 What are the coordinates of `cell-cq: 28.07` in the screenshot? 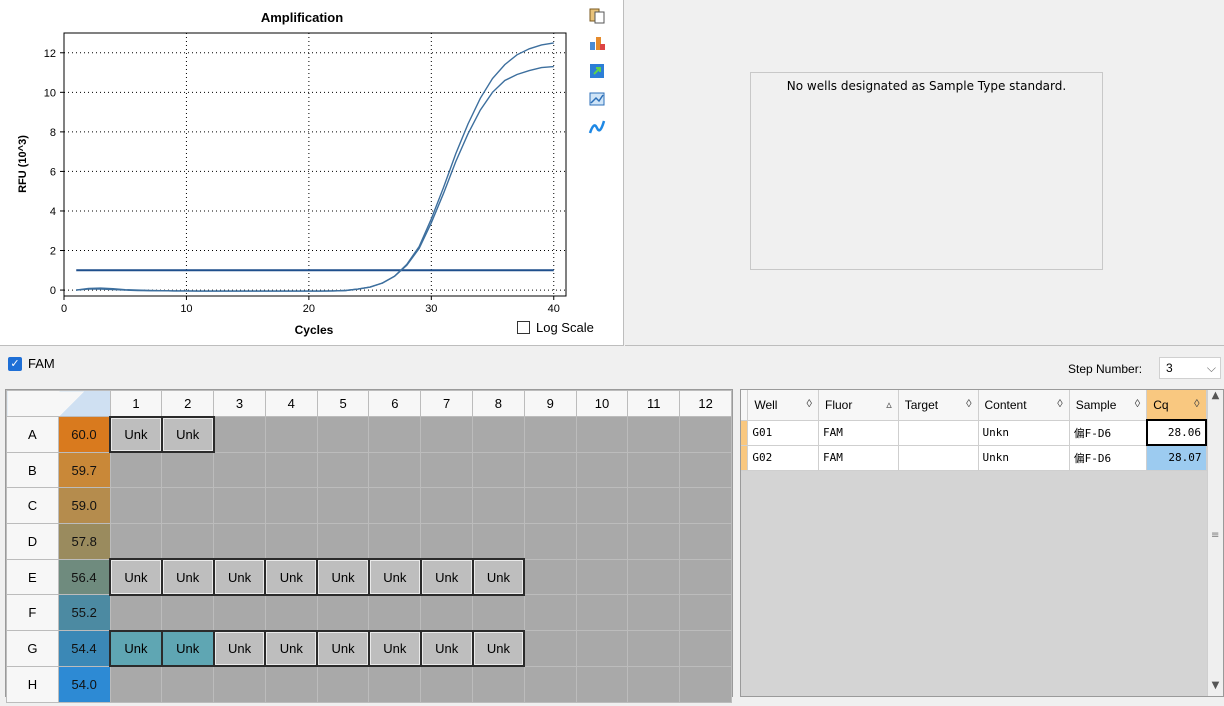 It's located at (1176, 458).